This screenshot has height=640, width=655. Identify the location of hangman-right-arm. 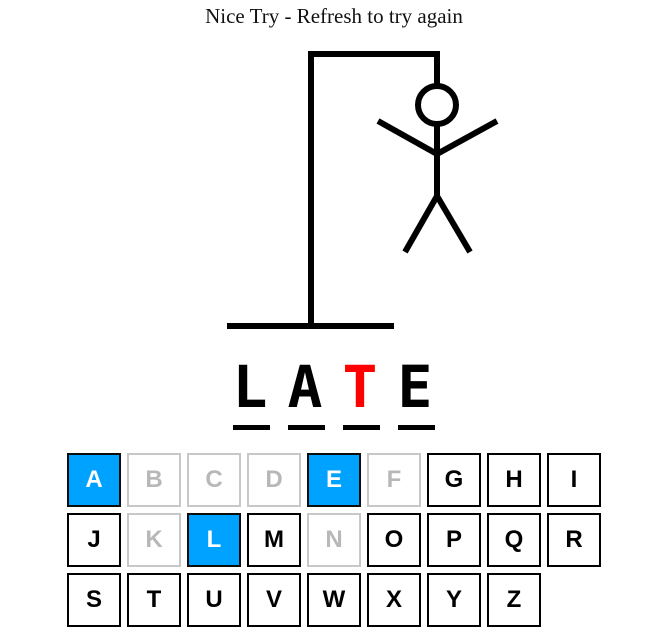
(467, 137).